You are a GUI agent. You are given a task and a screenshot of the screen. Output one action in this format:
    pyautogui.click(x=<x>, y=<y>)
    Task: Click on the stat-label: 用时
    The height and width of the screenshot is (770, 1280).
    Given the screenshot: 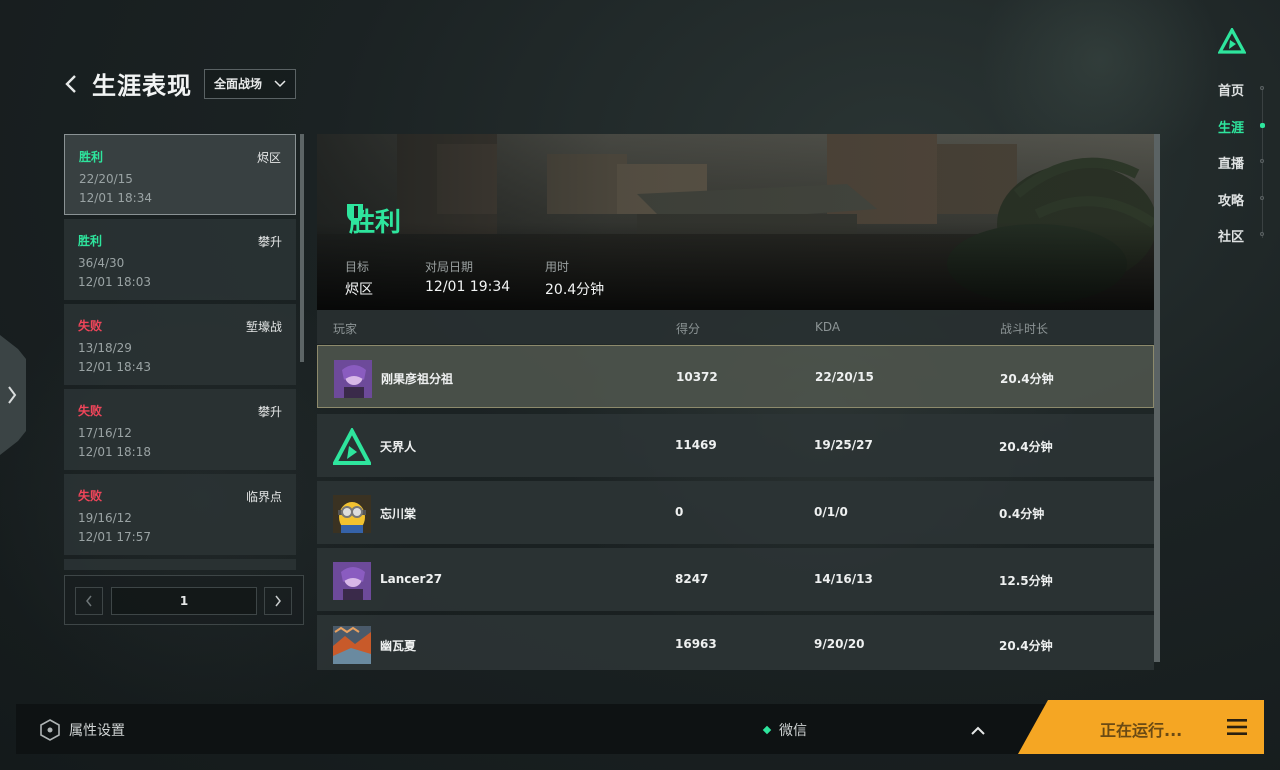 What is the action you would take?
    pyautogui.click(x=557, y=267)
    